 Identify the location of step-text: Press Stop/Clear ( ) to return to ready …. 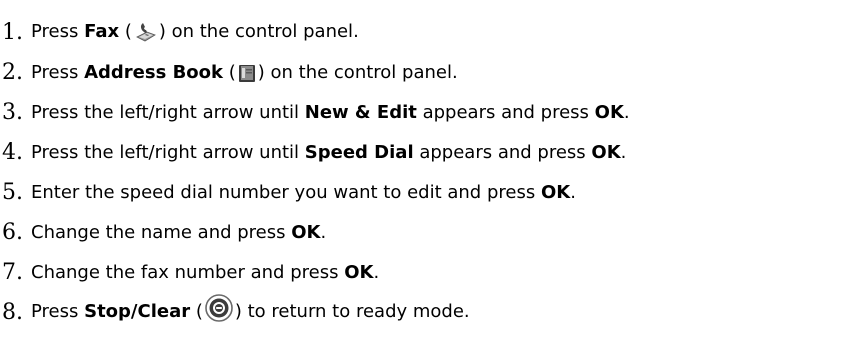
(250, 308).